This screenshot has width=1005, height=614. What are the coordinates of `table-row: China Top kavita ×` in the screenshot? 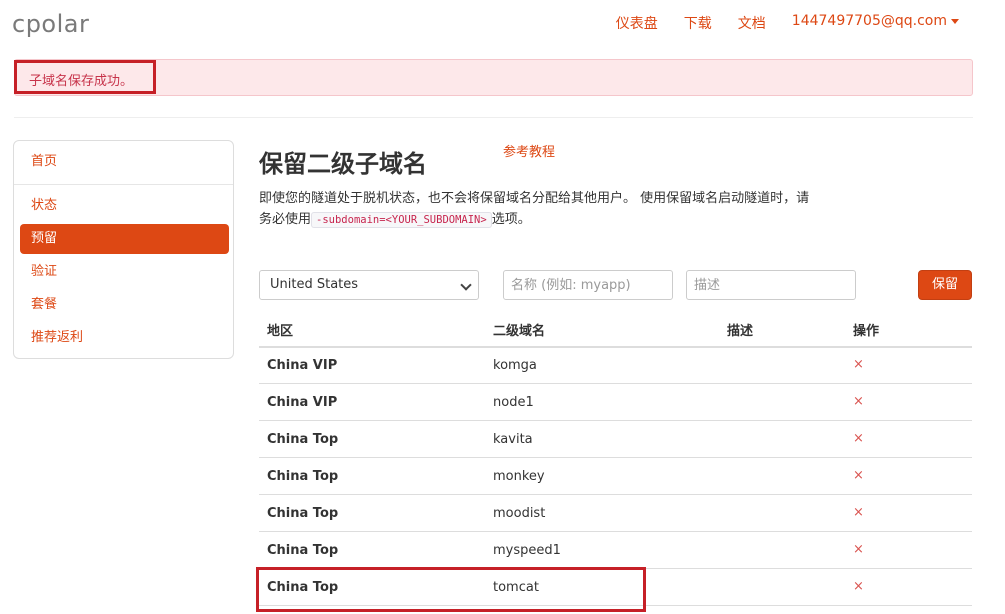 It's located at (615, 439).